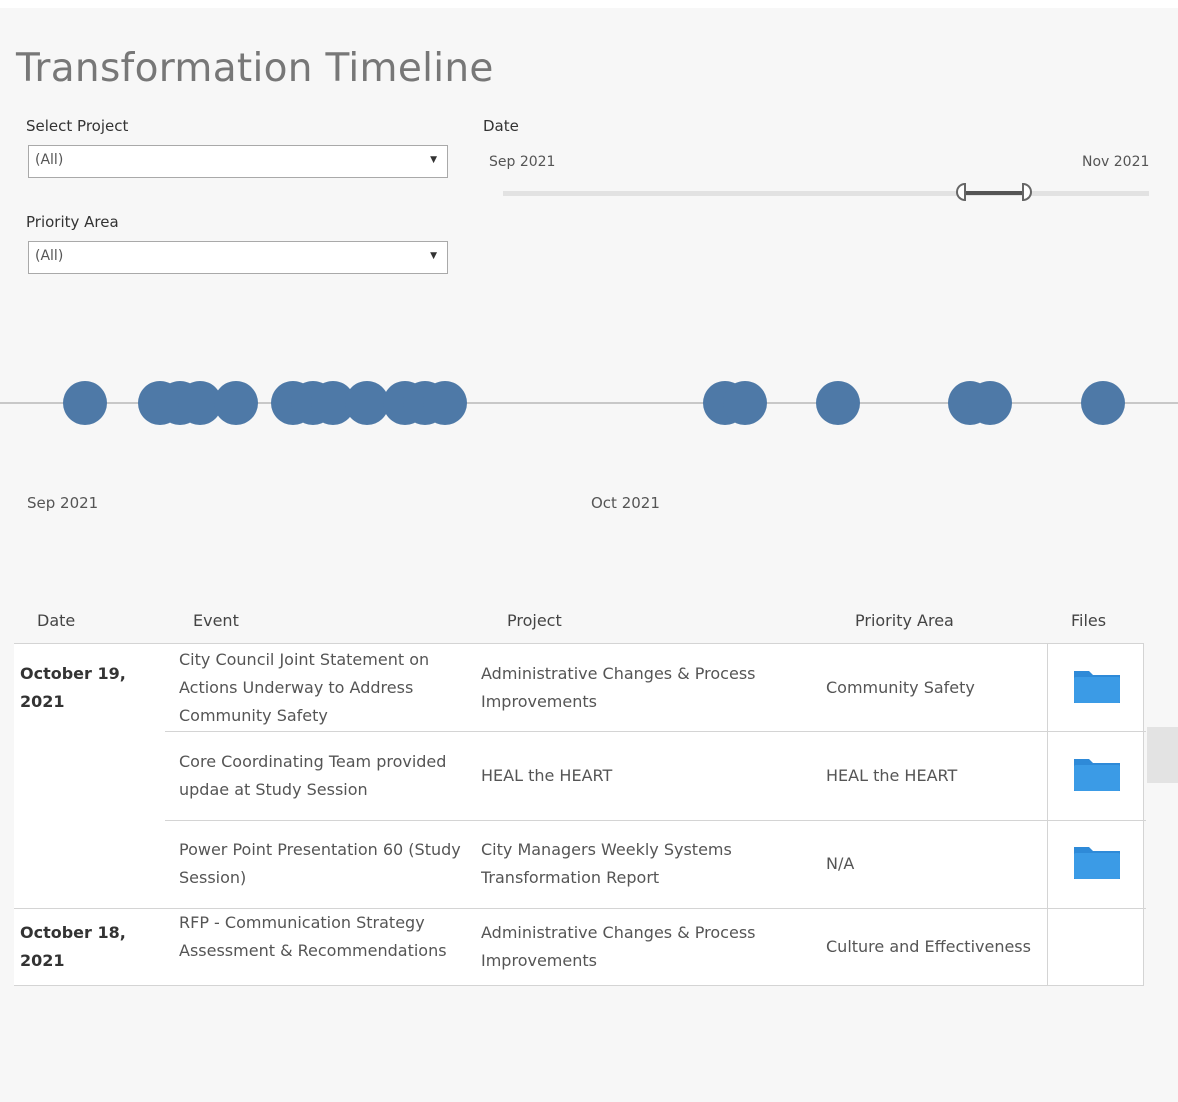 The image size is (1178, 1102). I want to click on scroll-indicator, so click(1162, 755).